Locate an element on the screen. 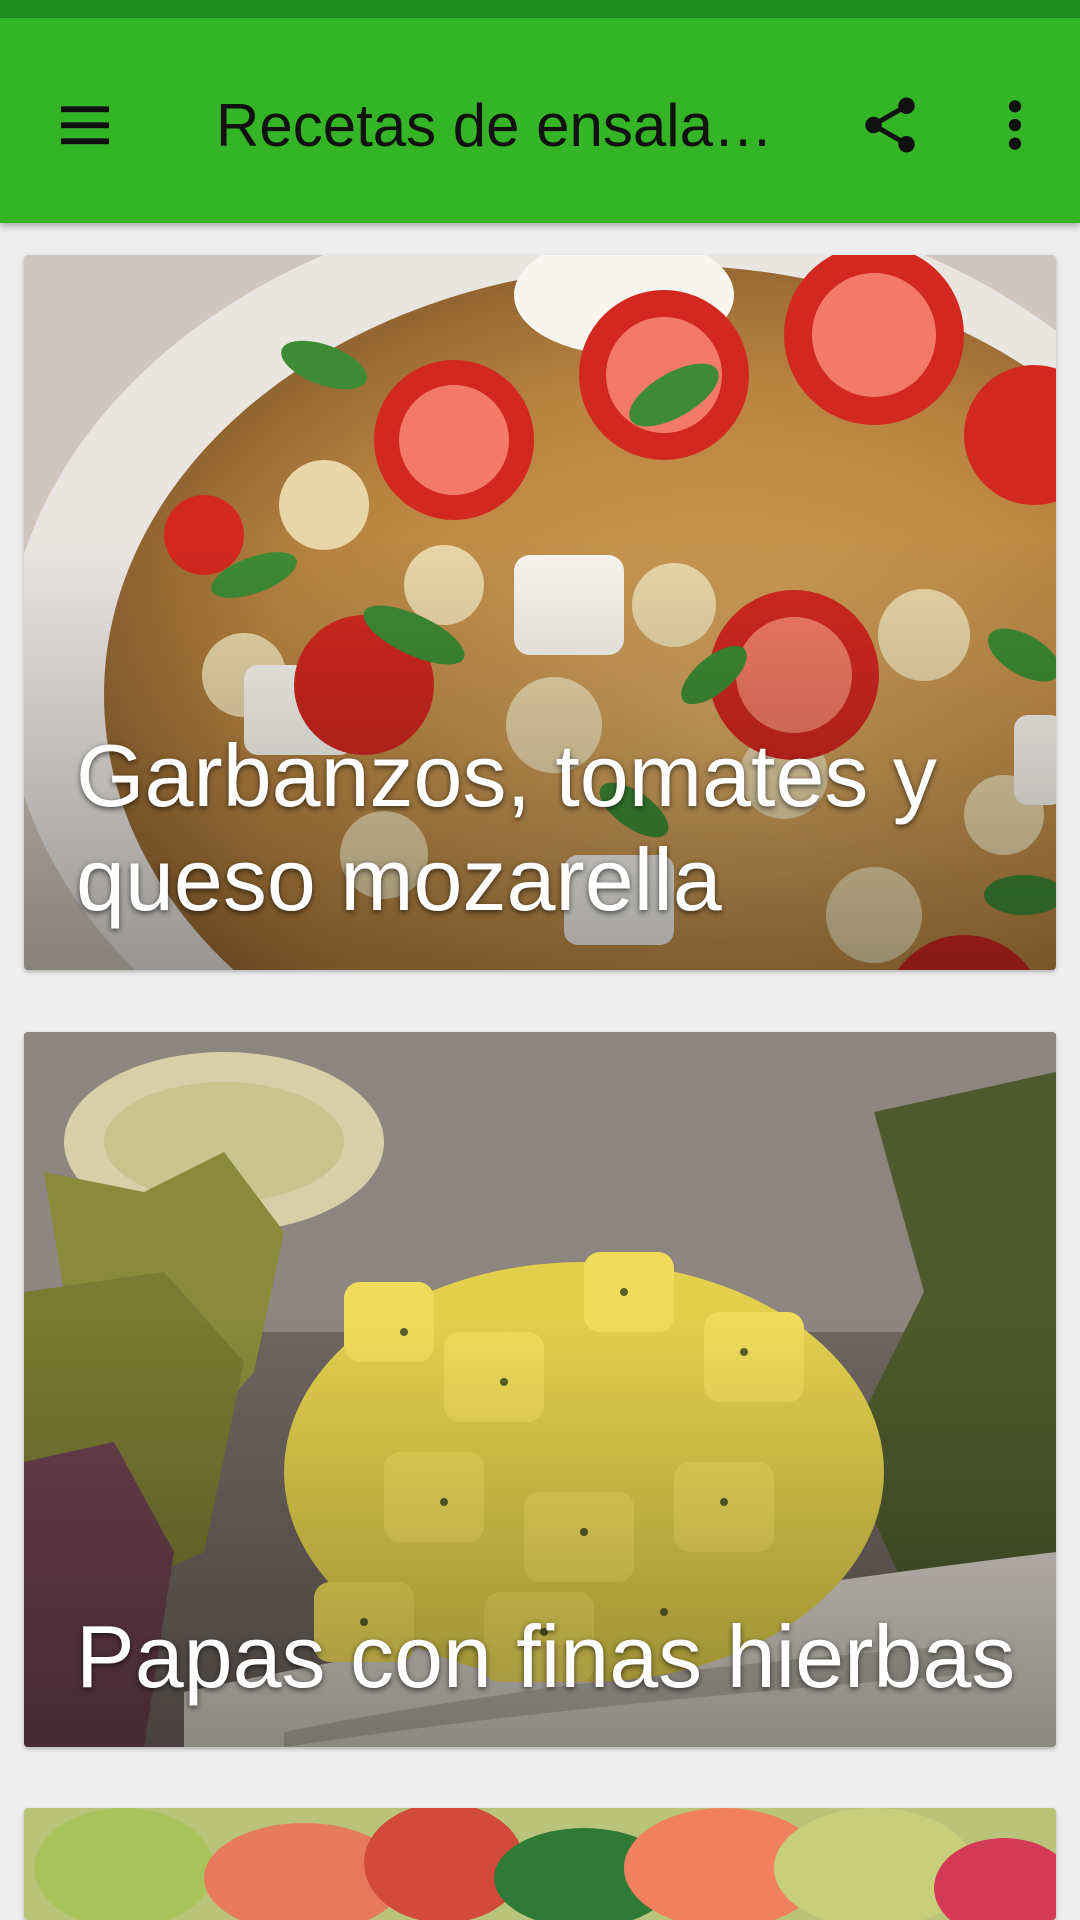  recipe-title: Papas con finas hierbas is located at coordinates (546, 1656).